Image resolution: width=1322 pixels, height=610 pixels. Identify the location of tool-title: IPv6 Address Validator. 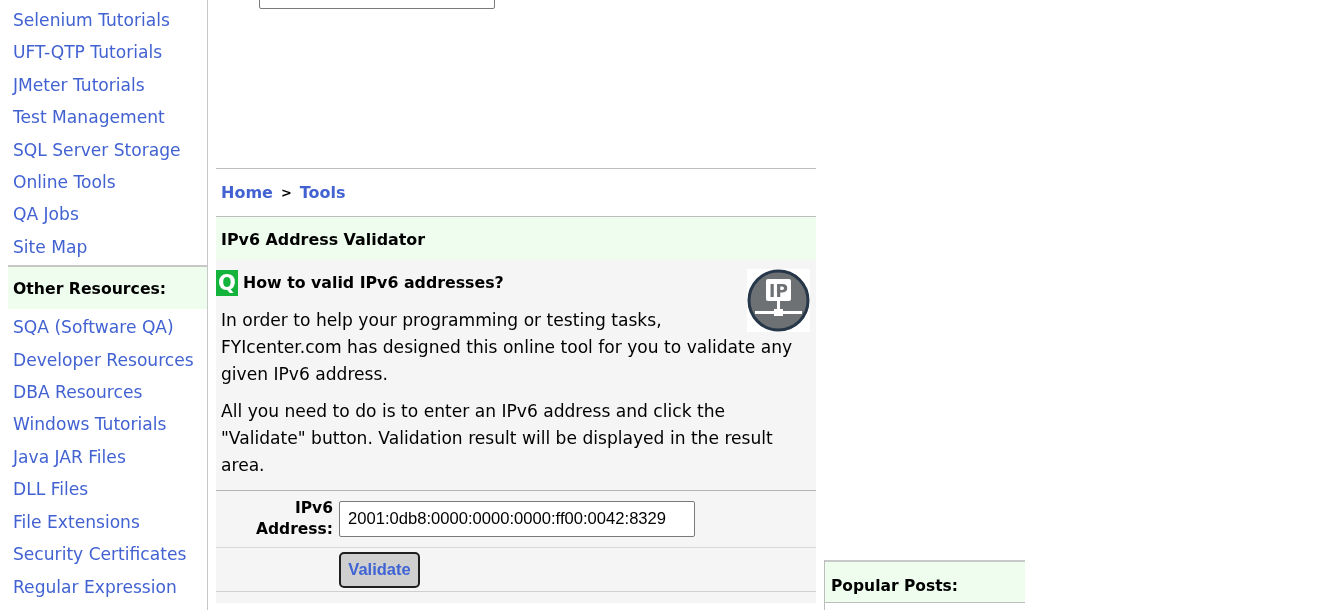
(516, 238).